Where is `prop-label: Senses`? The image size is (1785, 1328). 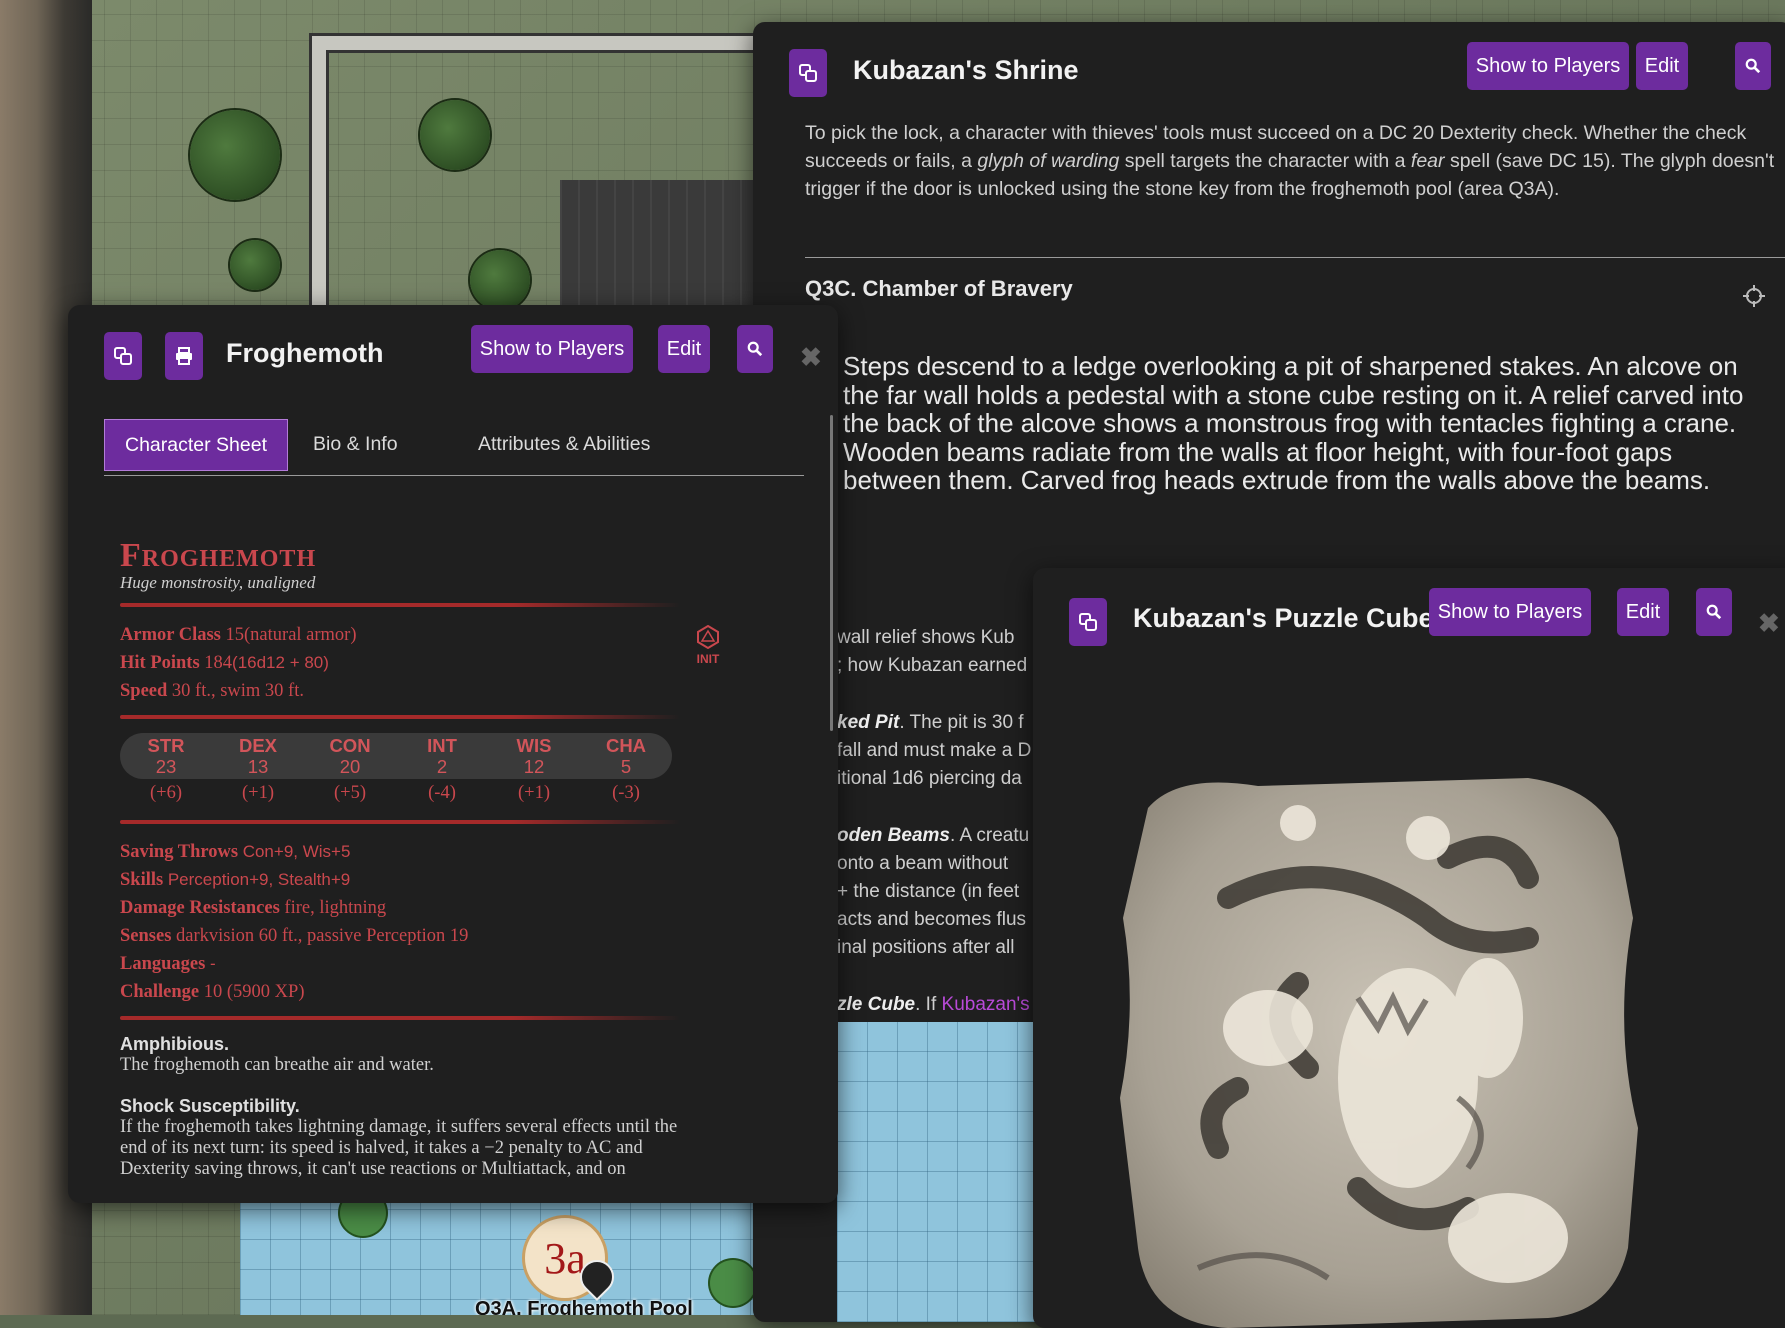 prop-label: Senses is located at coordinates (146, 936).